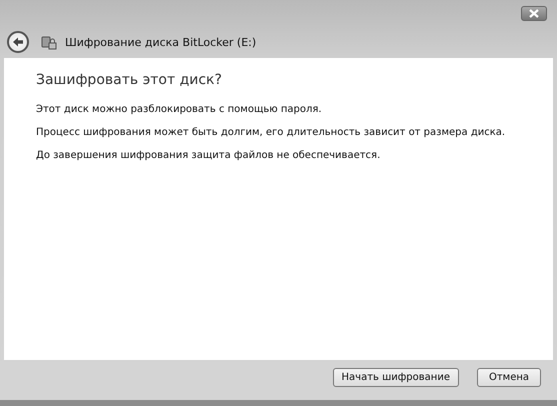 The width and height of the screenshot is (557, 406). I want to click on info-text: Процесс шифрования может быть долгим, его длительность зависит от размера диска., so click(271, 132).